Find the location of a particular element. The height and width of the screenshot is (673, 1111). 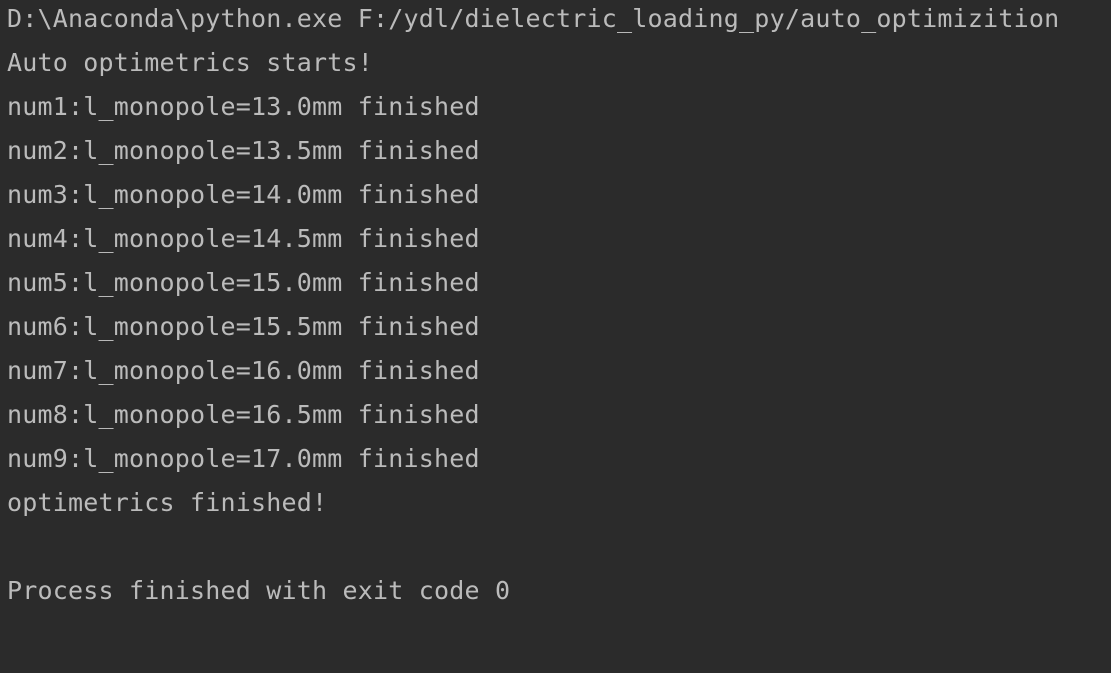

output-line-num3: num3:l_monopole=14.0mm finished is located at coordinates (243, 194).